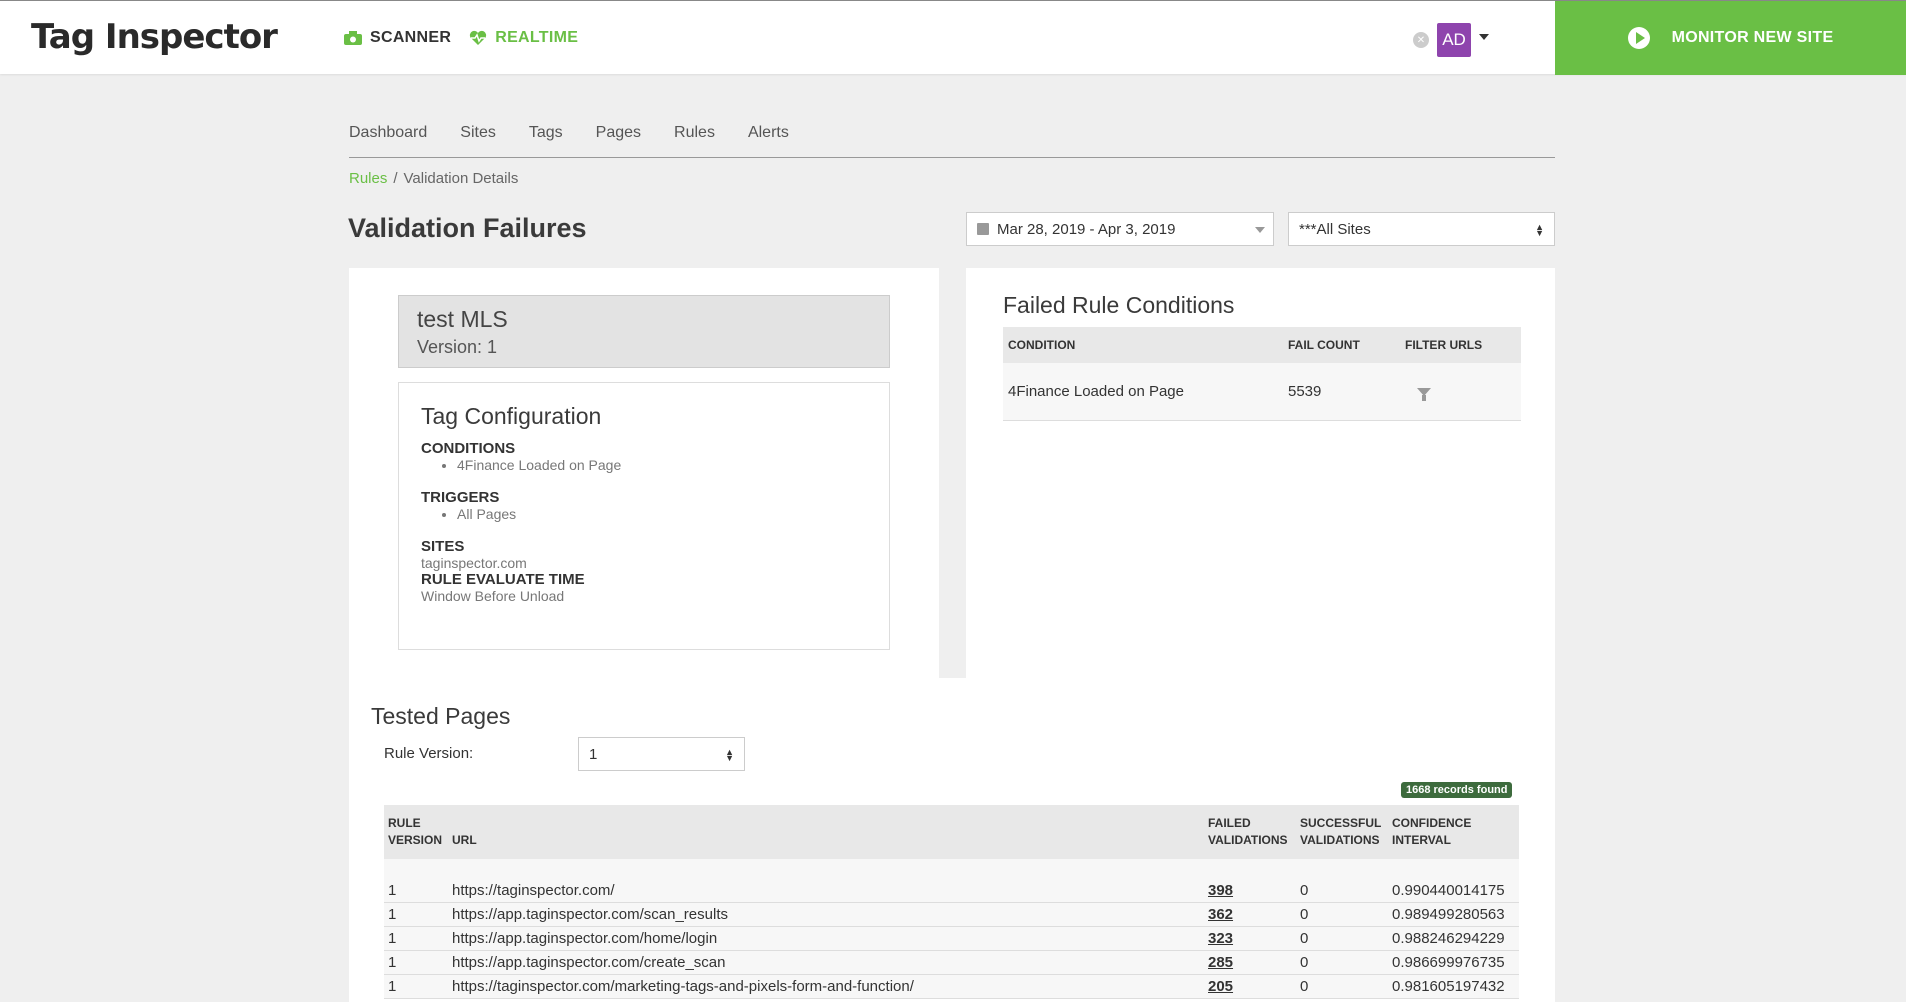 Image resolution: width=1906 pixels, height=1002 pixels. What do you see at coordinates (1250, 914) in the screenshot?
I see `failed-validations-link: 362` at bounding box center [1250, 914].